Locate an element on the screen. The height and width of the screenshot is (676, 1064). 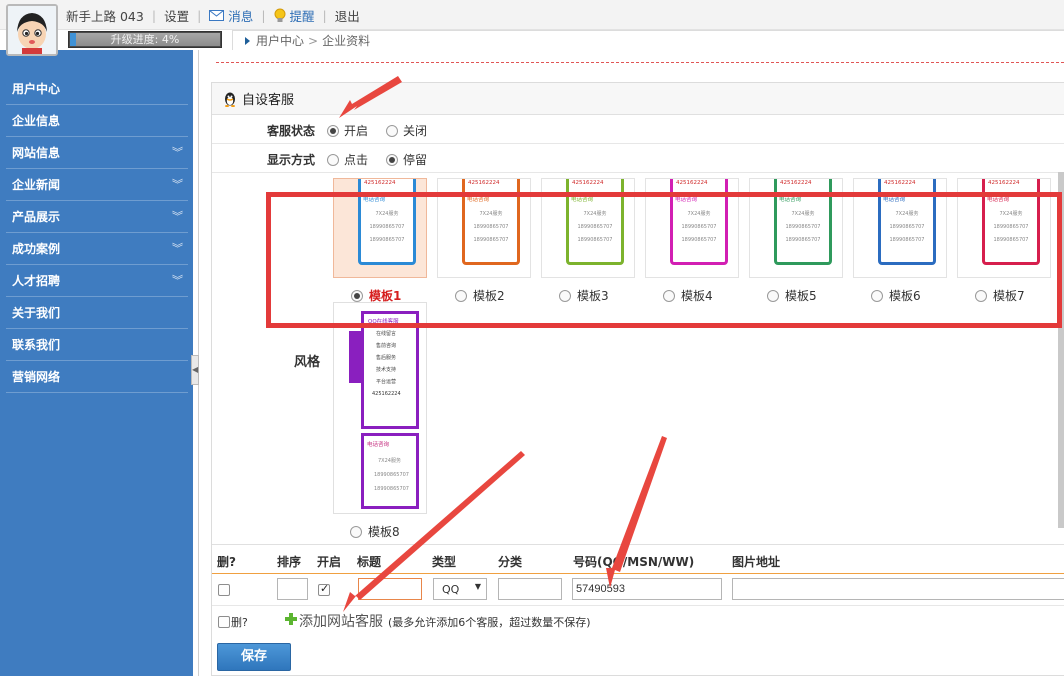
user-links: 新手上路 043 | 设置 | 消息 | 提醒 | 退出 is located at coordinates (213, 15).